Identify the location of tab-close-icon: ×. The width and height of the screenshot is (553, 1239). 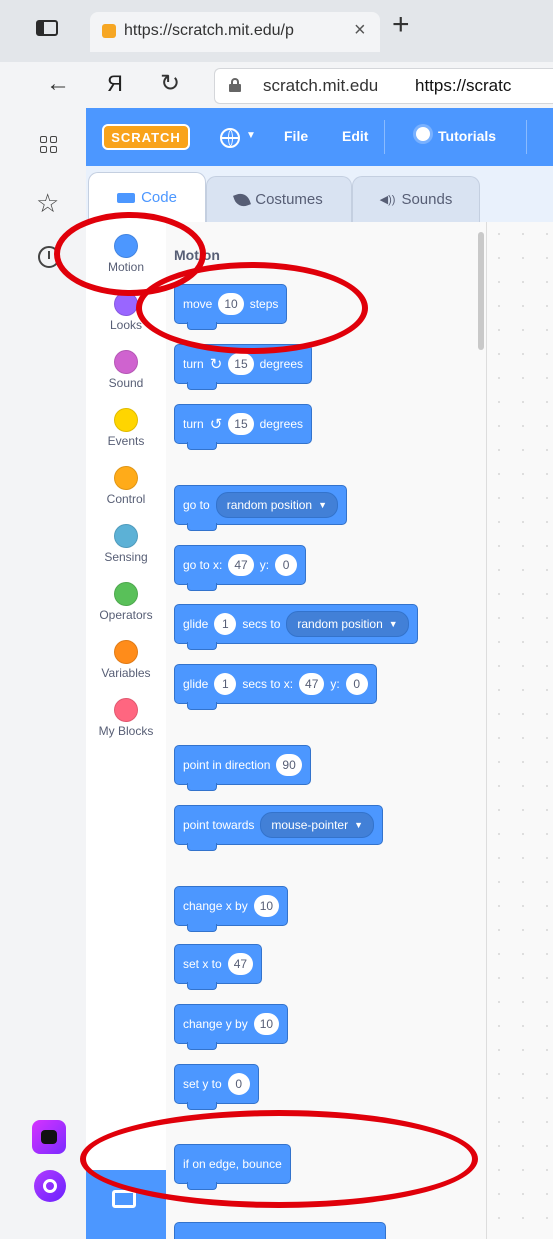
(360, 30).